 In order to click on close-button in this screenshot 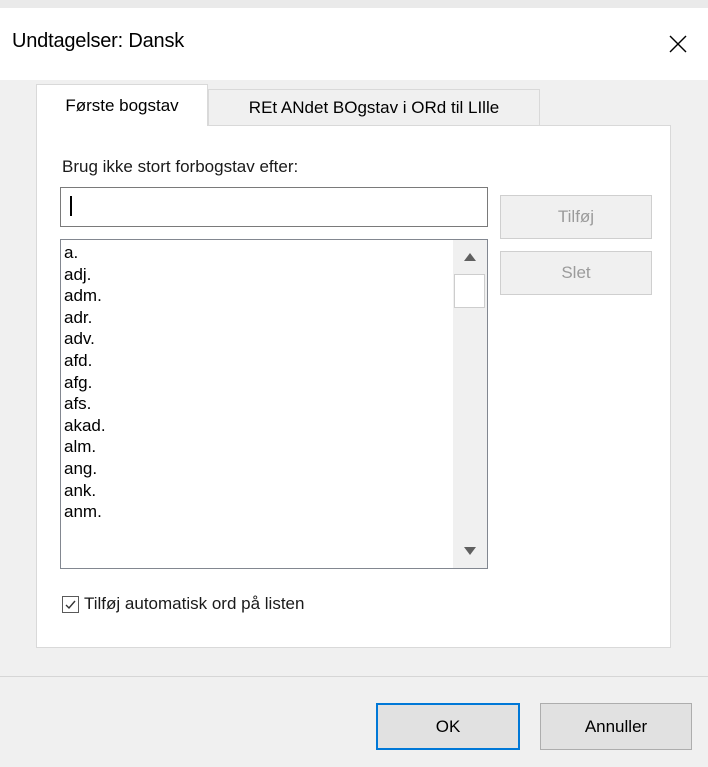, I will do `click(678, 44)`.